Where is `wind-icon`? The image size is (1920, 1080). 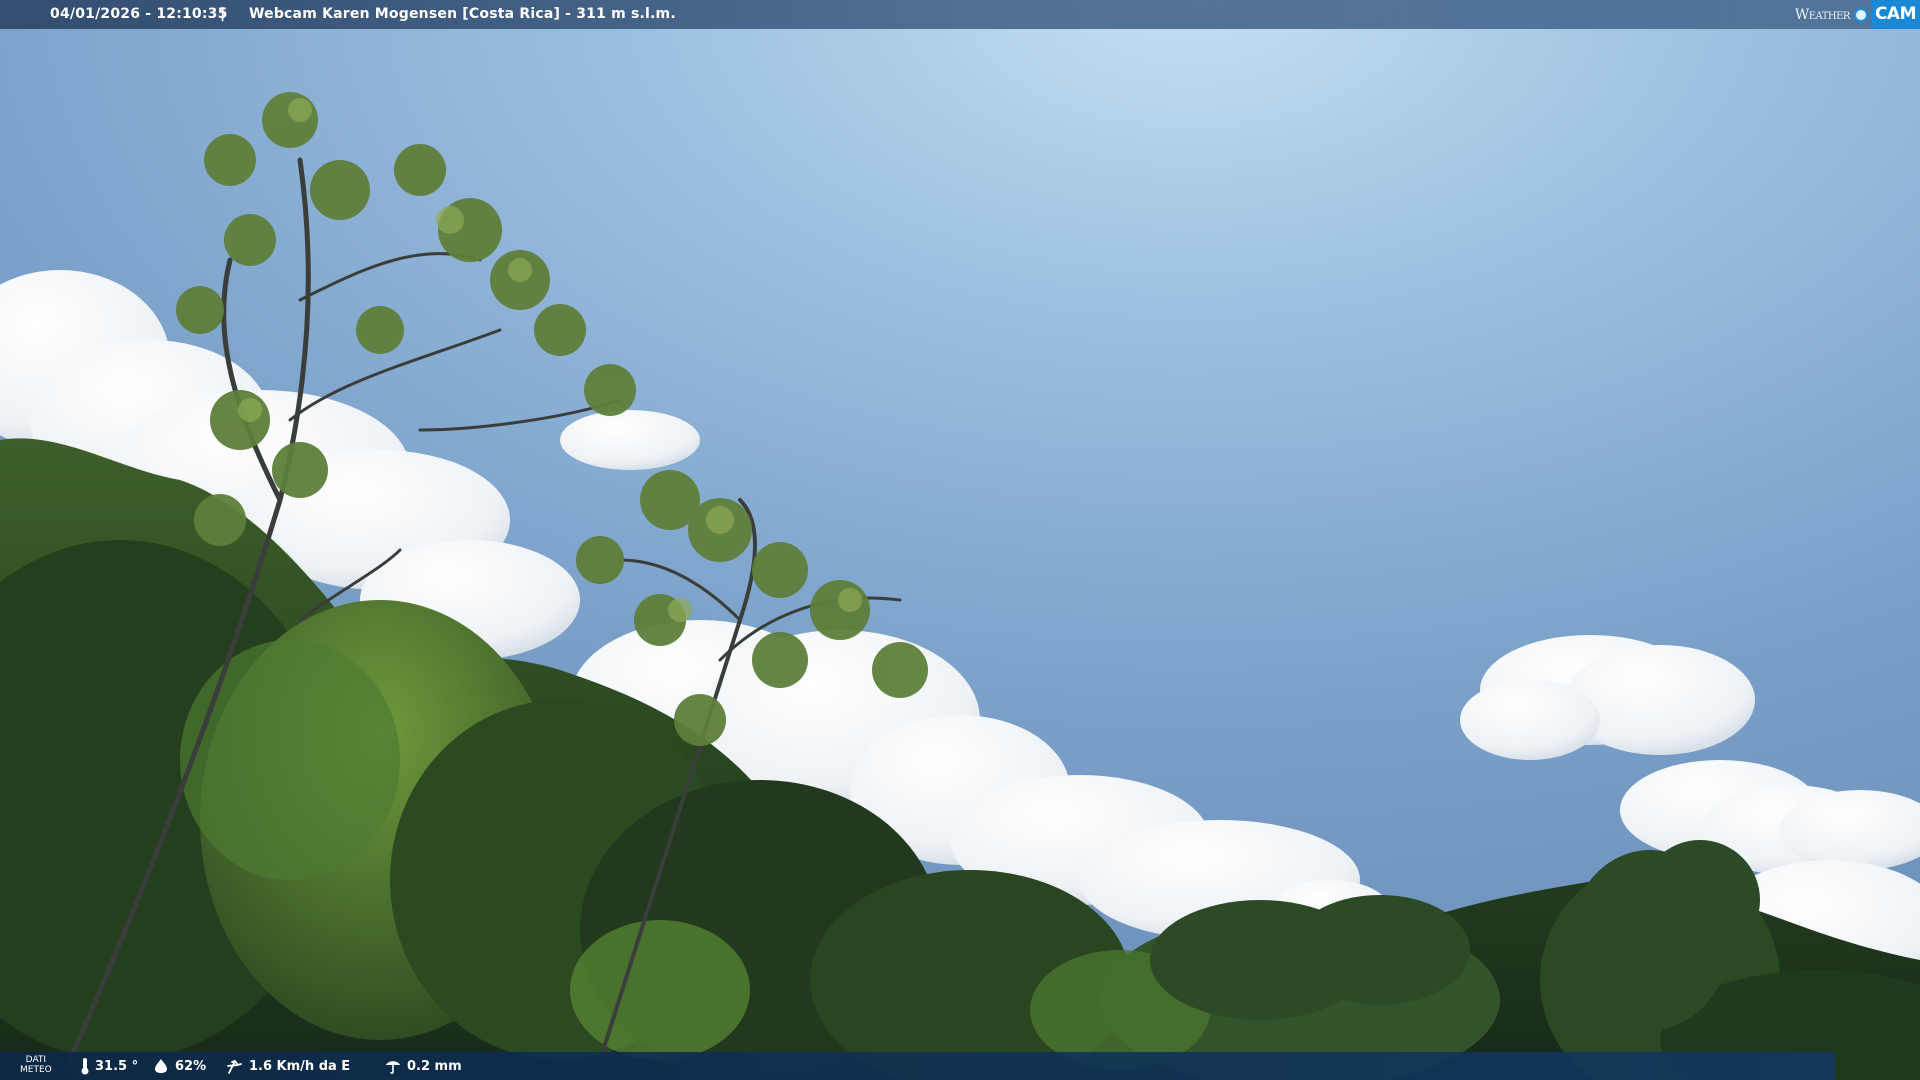 wind-icon is located at coordinates (234, 1067).